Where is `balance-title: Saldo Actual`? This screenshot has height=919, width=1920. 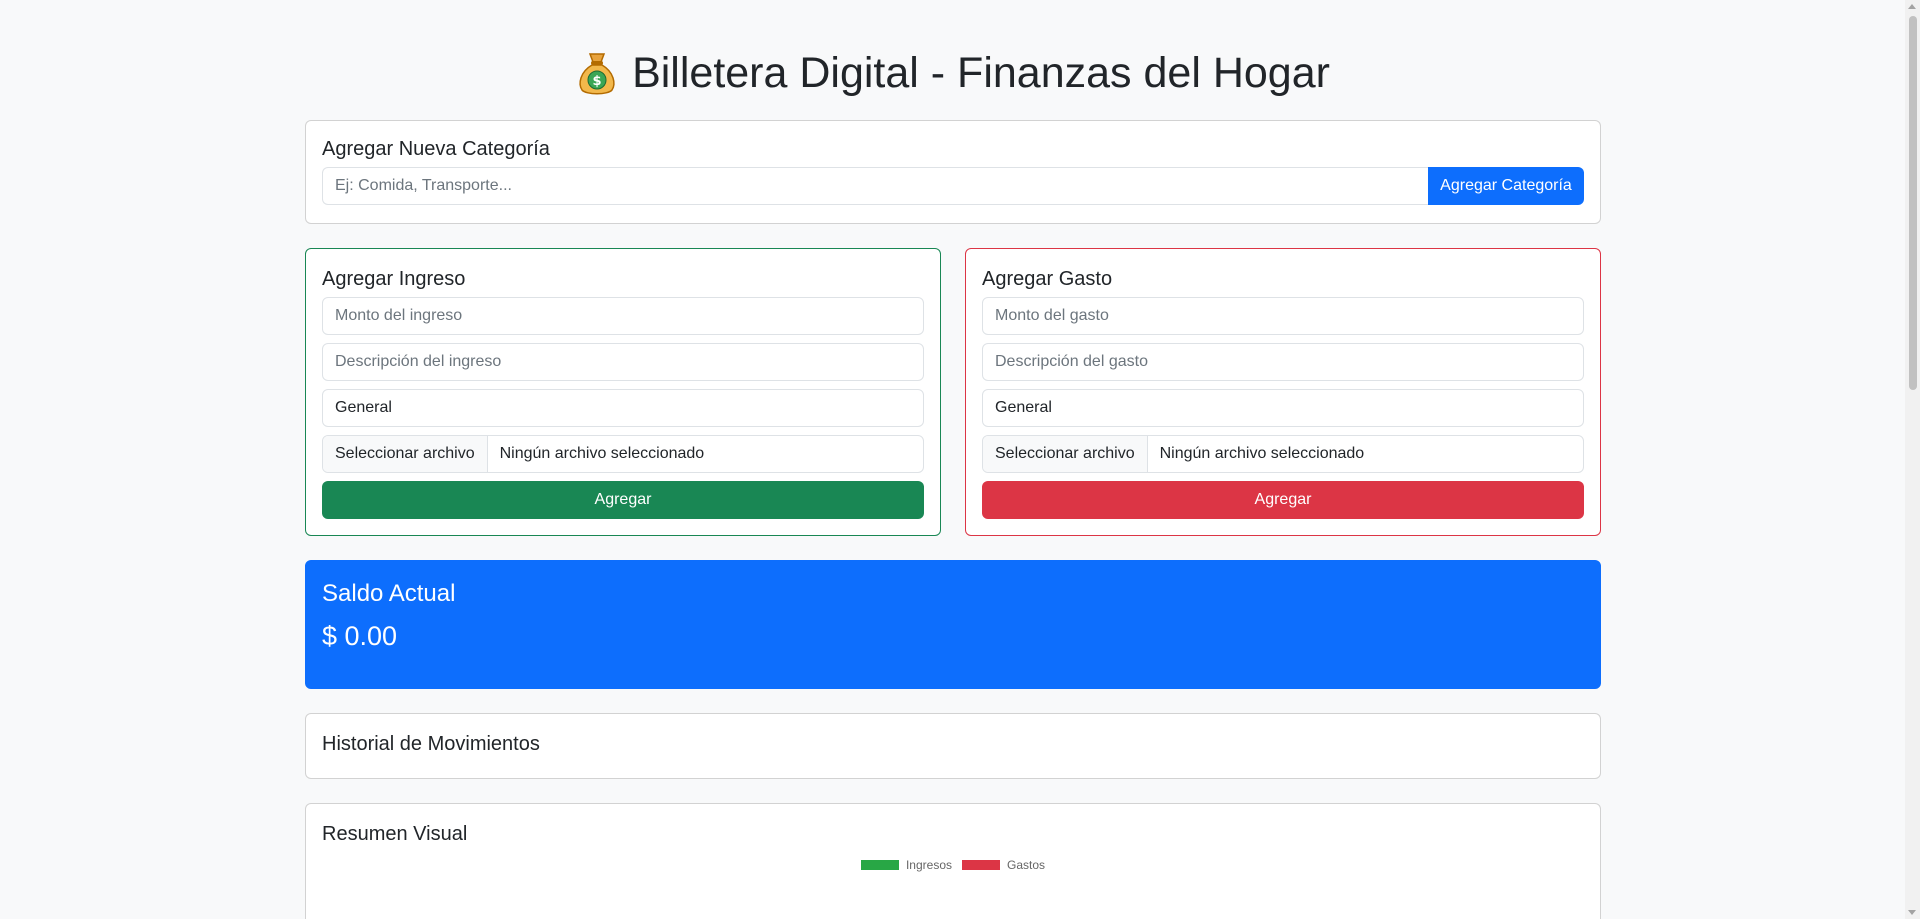 balance-title: Saldo Actual is located at coordinates (389, 593).